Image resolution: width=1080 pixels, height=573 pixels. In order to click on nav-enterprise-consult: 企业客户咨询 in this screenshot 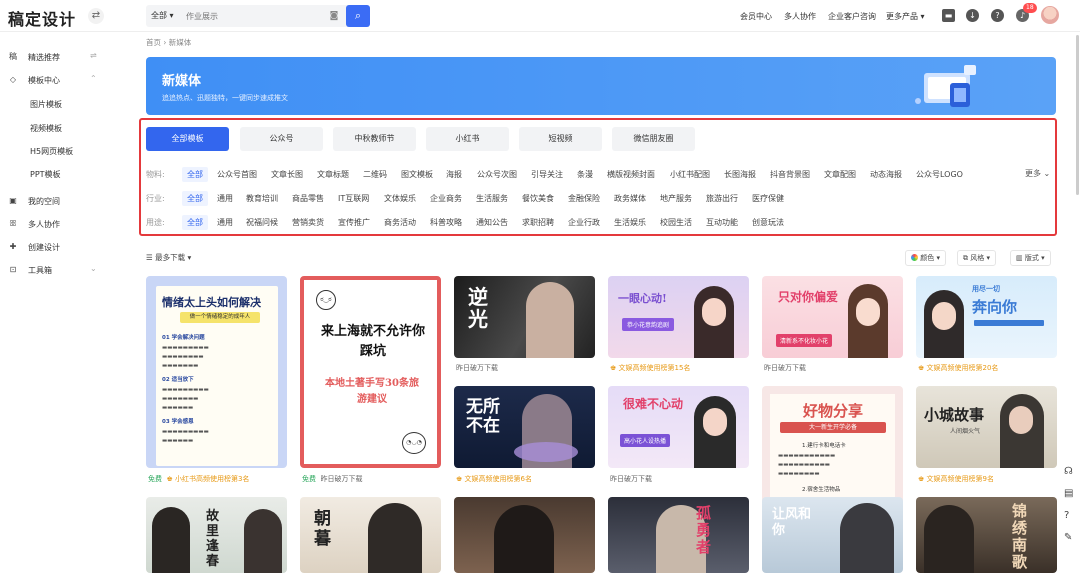, I will do `click(852, 16)`.